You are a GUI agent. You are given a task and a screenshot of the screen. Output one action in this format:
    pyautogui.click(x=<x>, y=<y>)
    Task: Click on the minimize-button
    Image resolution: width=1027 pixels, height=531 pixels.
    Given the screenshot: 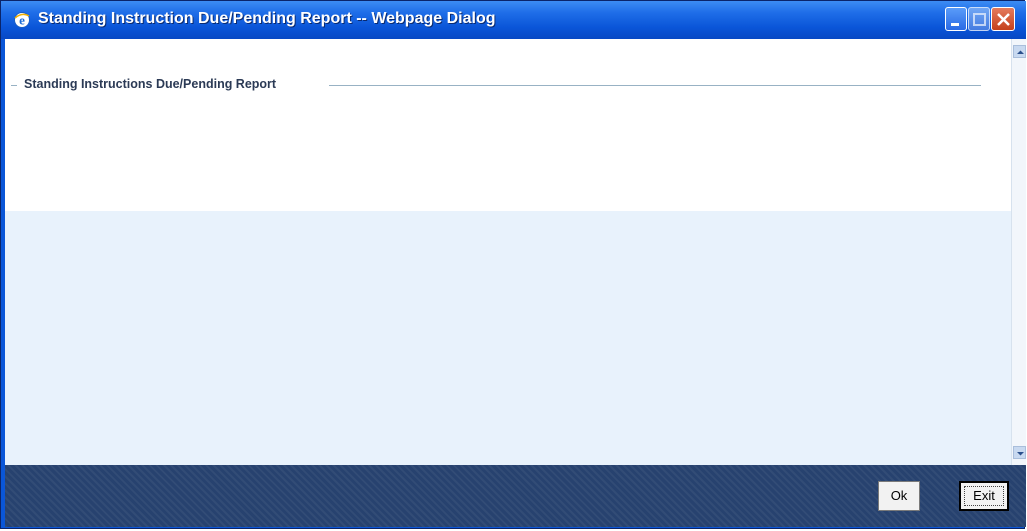 What is the action you would take?
    pyautogui.click(x=956, y=19)
    